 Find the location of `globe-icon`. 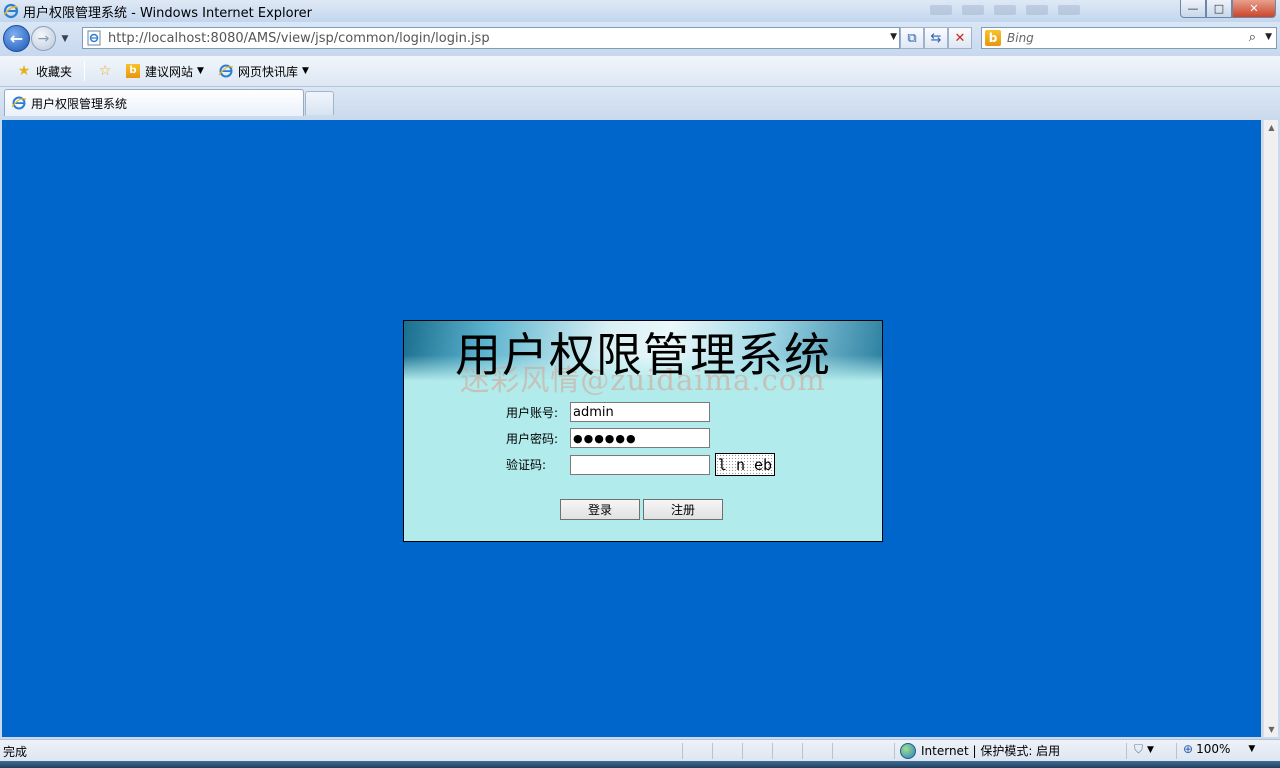

globe-icon is located at coordinates (908, 750).